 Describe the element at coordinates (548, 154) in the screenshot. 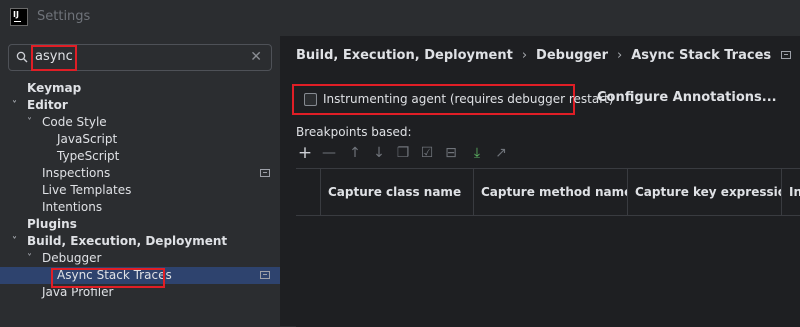

I see `table-toolbar: + — ↑ ↓ ❐ ☑ ⊟ ⤓ ↗` at that location.